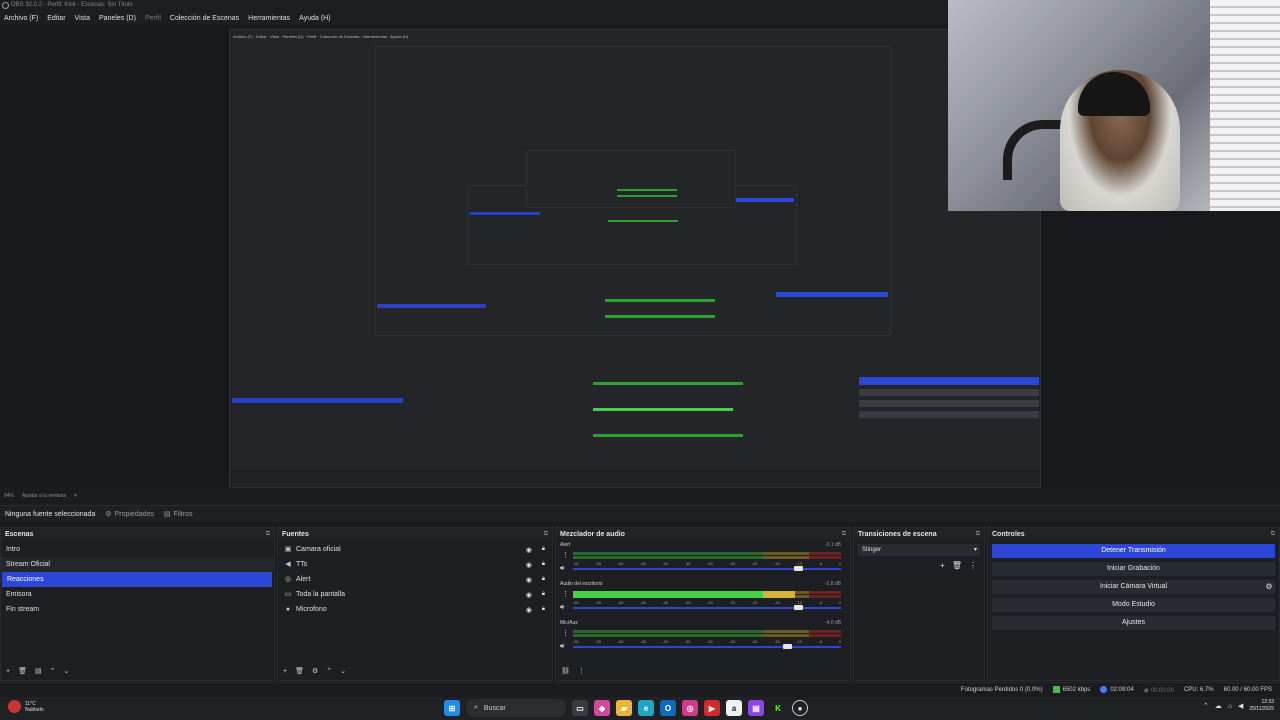 This screenshot has width=1280, height=720. I want to click on source-item: ▭ Toda la pantalla ◉ 🔒︎, so click(415, 594).